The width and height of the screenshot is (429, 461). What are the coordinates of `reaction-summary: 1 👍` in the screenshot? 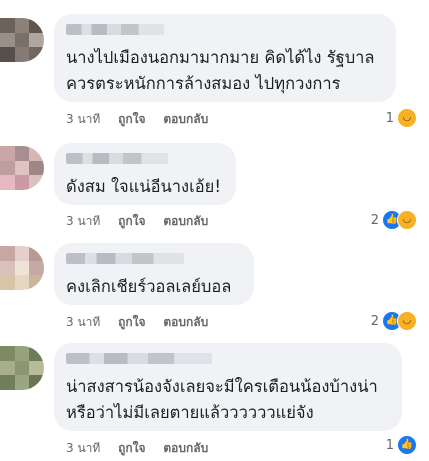 It's located at (401, 445).